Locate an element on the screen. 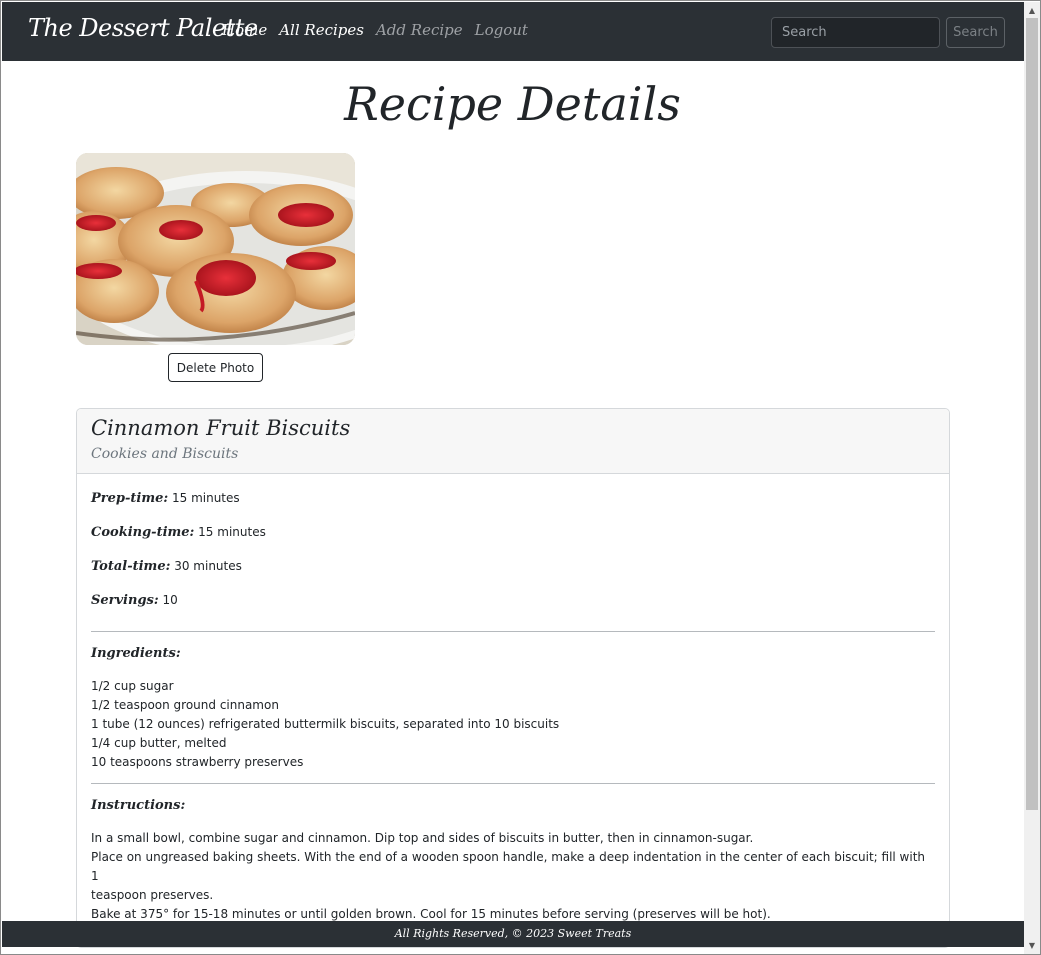  page-title: Recipe Details is located at coordinates (512, 104).